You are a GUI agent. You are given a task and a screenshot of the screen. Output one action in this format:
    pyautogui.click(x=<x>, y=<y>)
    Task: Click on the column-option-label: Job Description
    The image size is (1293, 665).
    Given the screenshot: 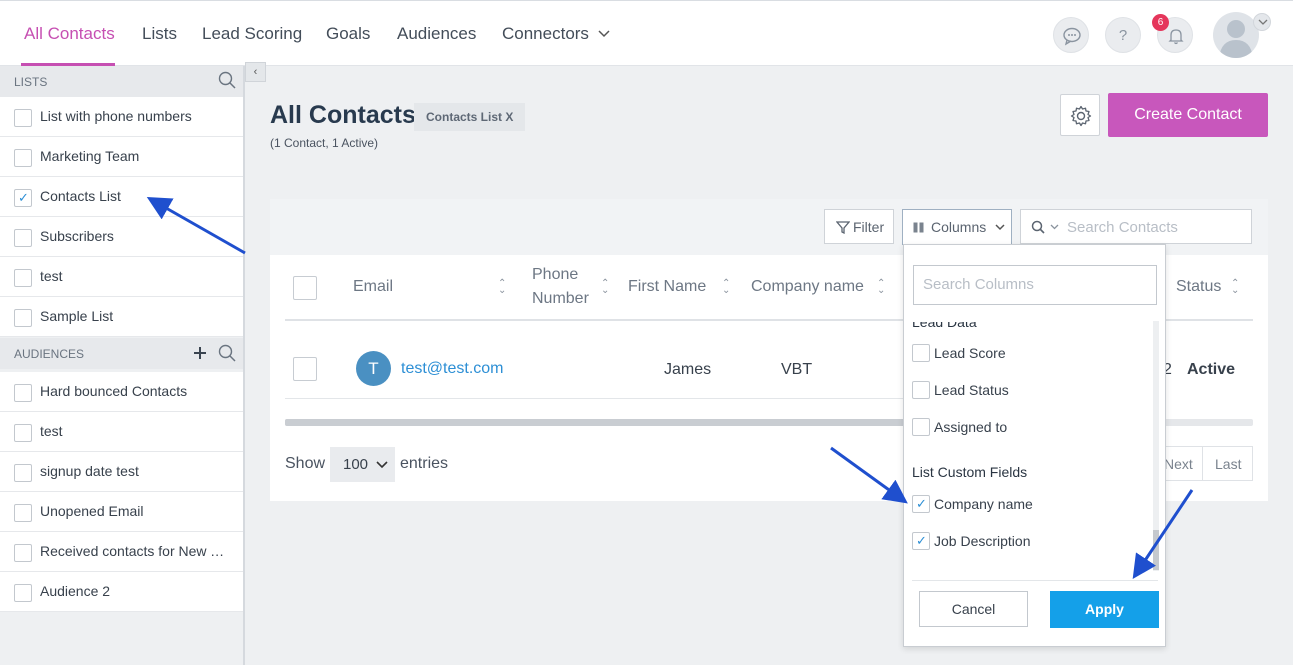 What is the action you would take?
    pyautogui.click(x=982, y=541)
    